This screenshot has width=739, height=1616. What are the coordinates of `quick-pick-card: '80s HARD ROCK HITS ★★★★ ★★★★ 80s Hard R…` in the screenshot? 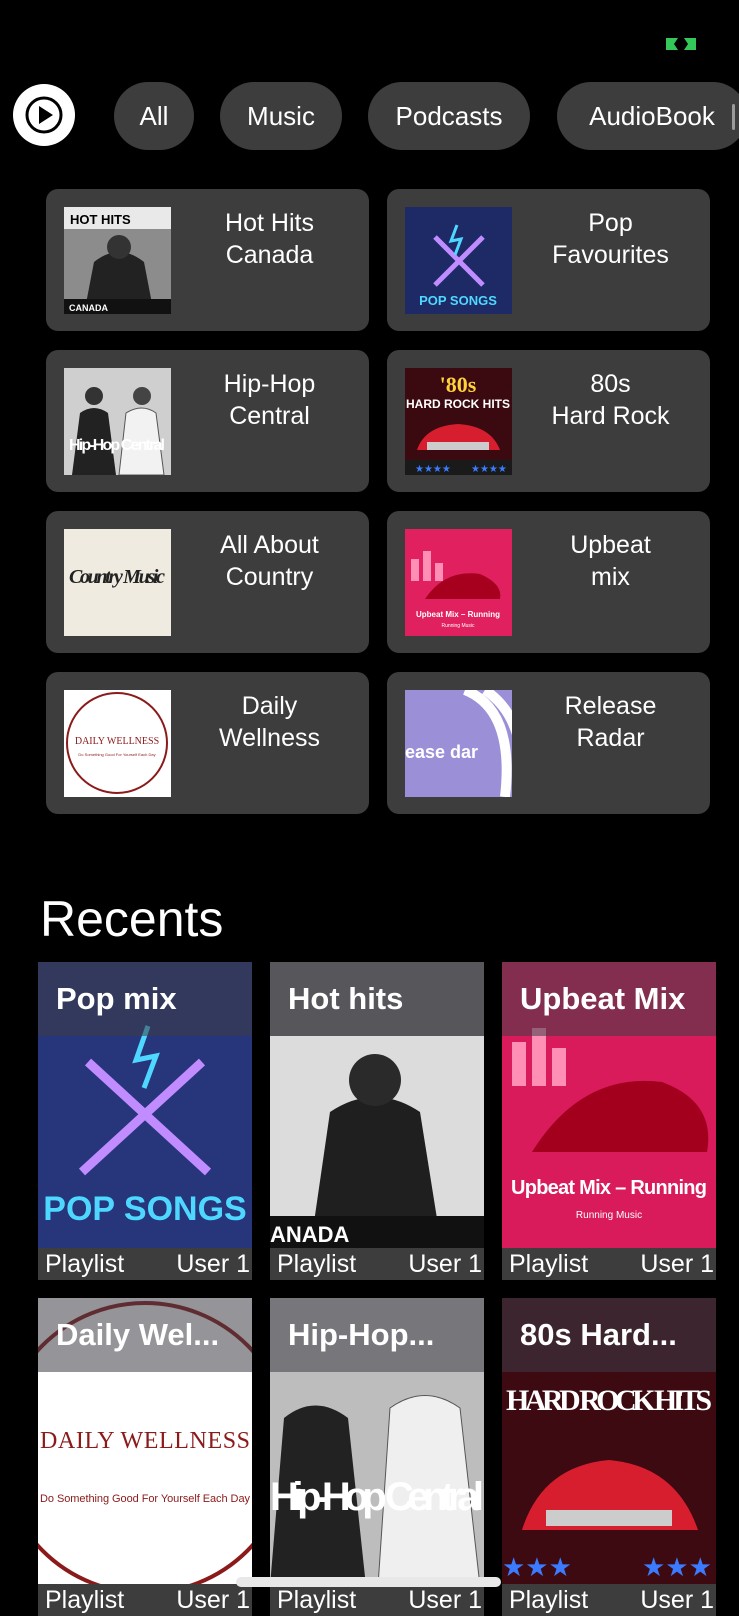 It's located at (548, 421).